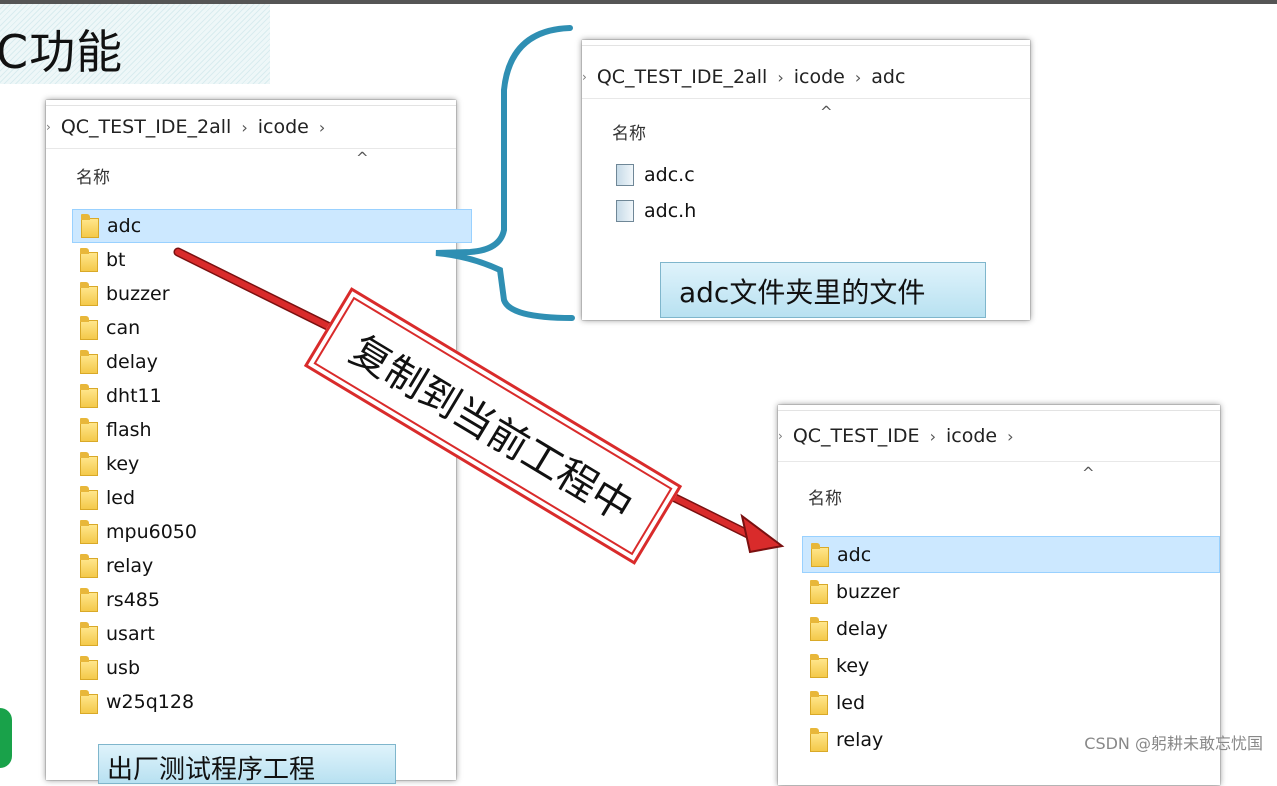 This screenshot has height=786, width=1277. Describe the element at coordinates (762, 533) in the screenshot. I see `arrowhead-shape` at that location.